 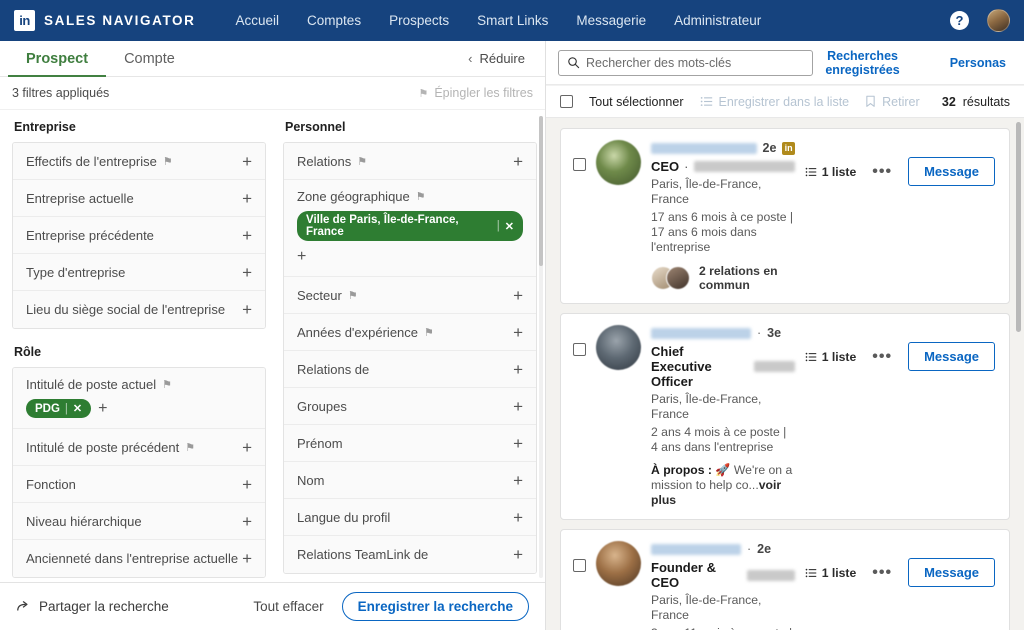 I want to click on personas-link: Personas, so click(x=978, y=63).